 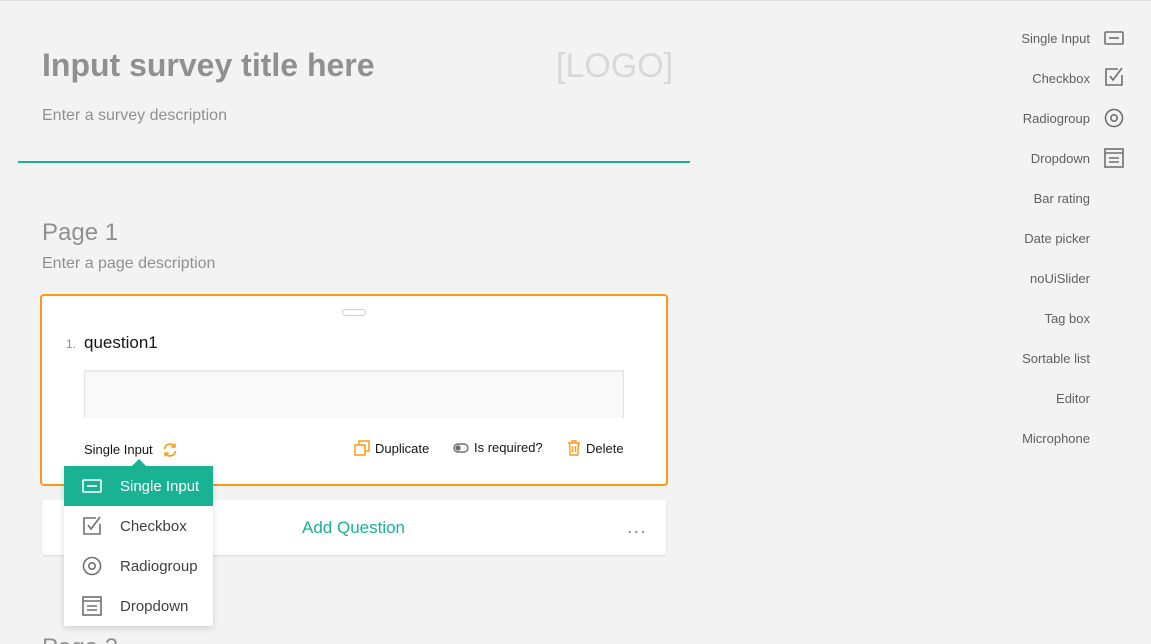 I want to click on top-border, so click(x=575, y=0).